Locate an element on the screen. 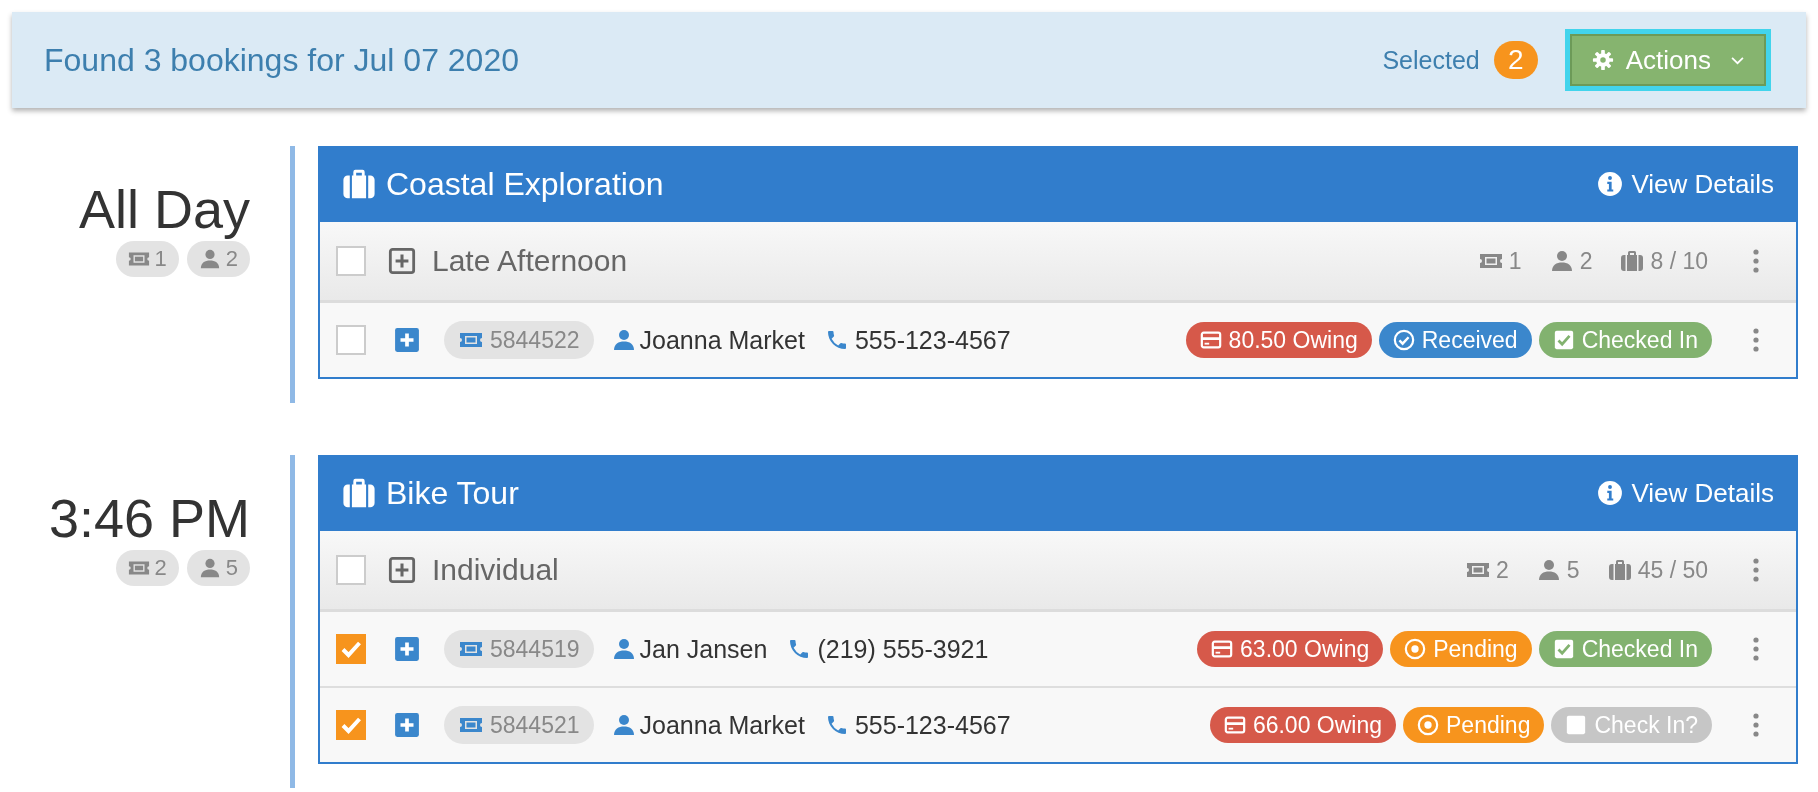 The height and width of the screenshot is (792, 1818). booking-id-chip: 5844519 is located at coordinates (519, 649).